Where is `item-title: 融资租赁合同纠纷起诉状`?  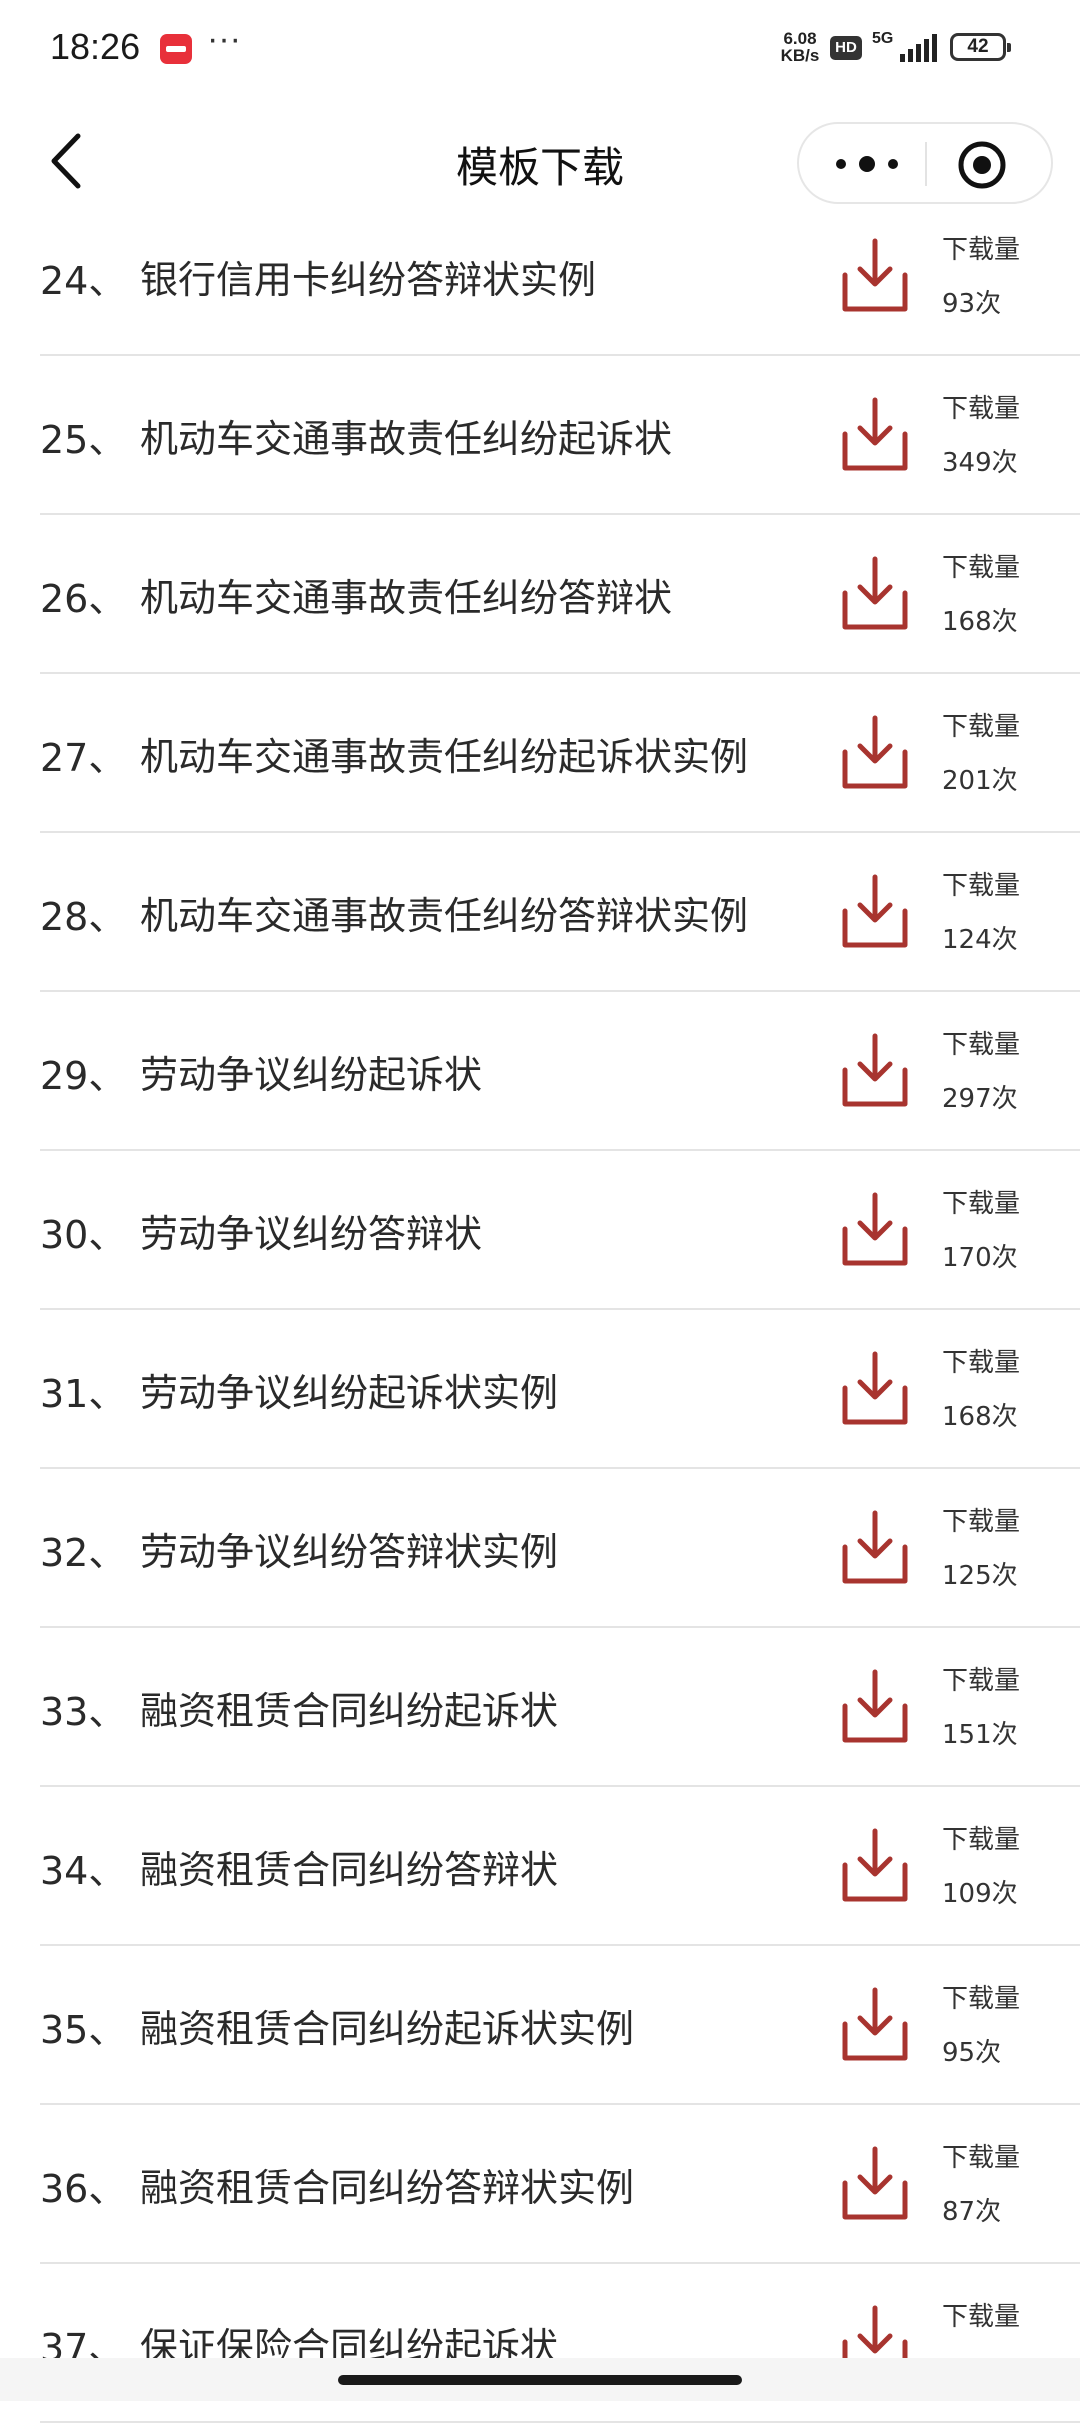 item-title: 融资租赁合同纠纷起诉状 is located at coordinates (349, 1707).